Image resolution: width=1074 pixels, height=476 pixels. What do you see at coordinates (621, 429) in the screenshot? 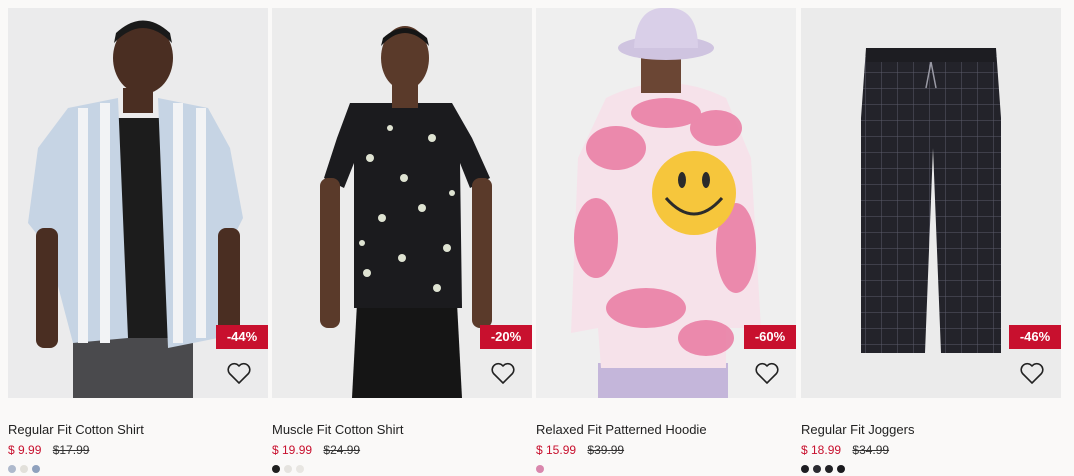
I see `product-title: Relaxed Fit Patterned Hoodie` at bounding box center [621, 429].